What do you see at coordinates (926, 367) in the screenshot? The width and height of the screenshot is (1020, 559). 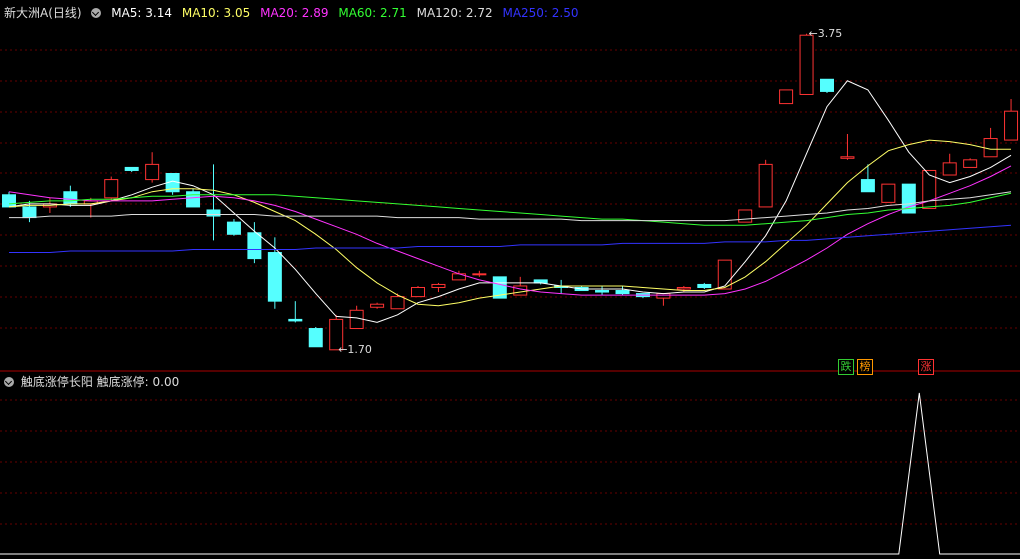 I see `badge-rise: 涨` at bounding box center [926, 367].